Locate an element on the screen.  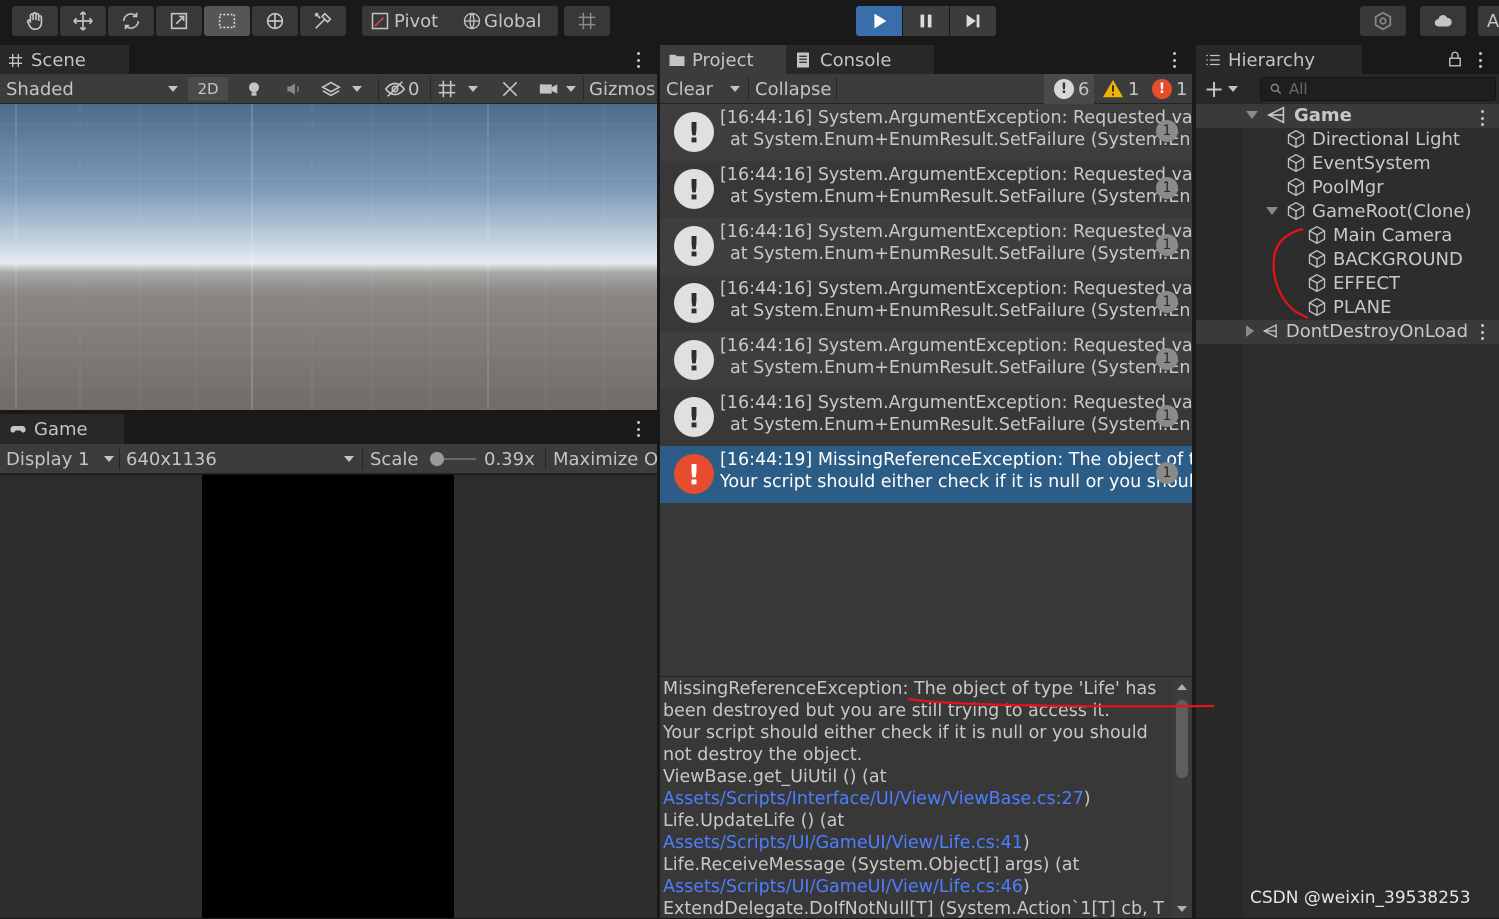
global-toggle: Global is located at coordinates (506, 21).